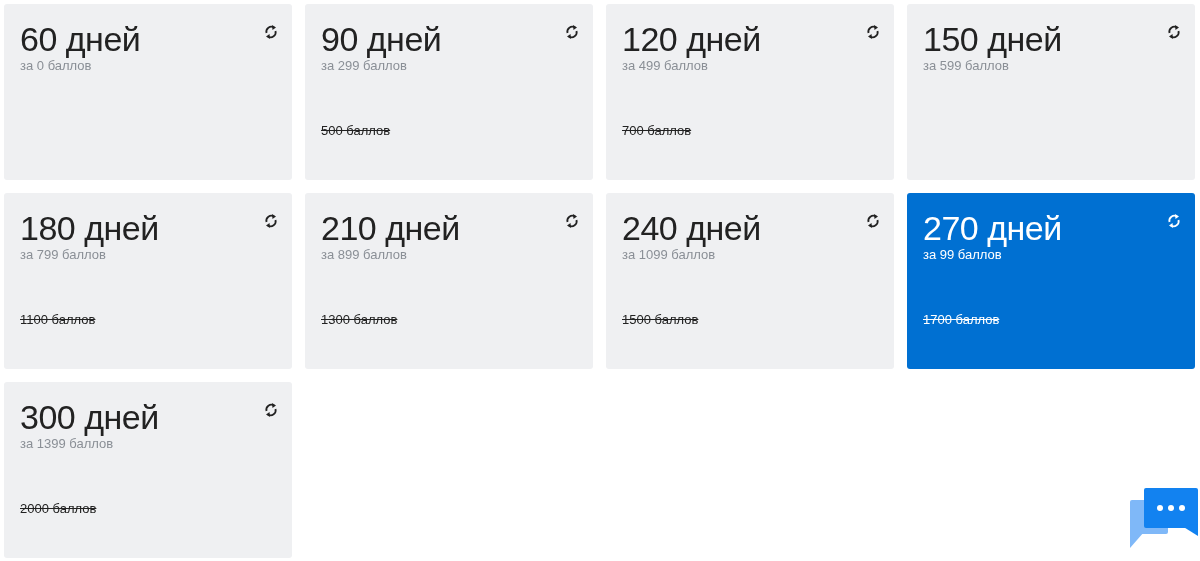 The width and height of the screenshot is (1200, 561). I want to click on plan-price: за 99 баллов, so click(962, 254).